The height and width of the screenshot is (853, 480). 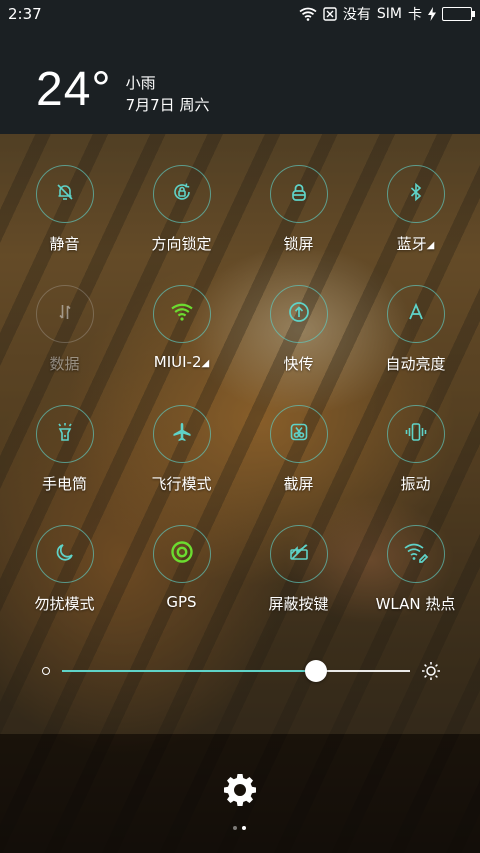 I want to click on screenshot-icon, so click(x=299, y=434).